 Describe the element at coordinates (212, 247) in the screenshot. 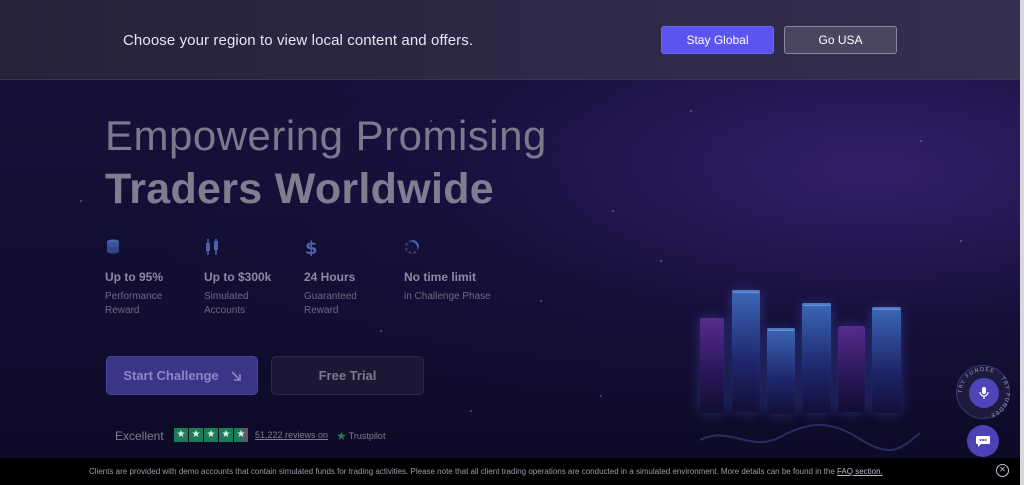

I see `candlestick-icon` at that location.